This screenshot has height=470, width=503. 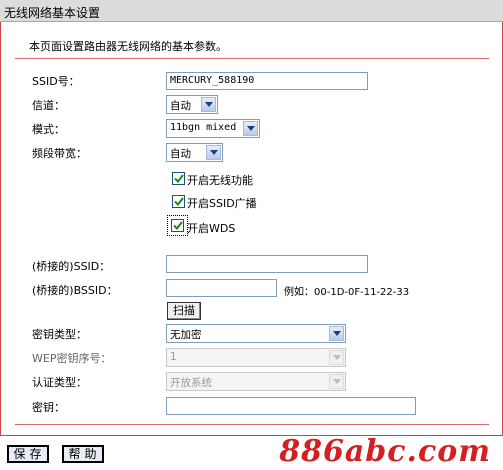 I want to click on key-label: 密钥：, so click(x=48, y=407).